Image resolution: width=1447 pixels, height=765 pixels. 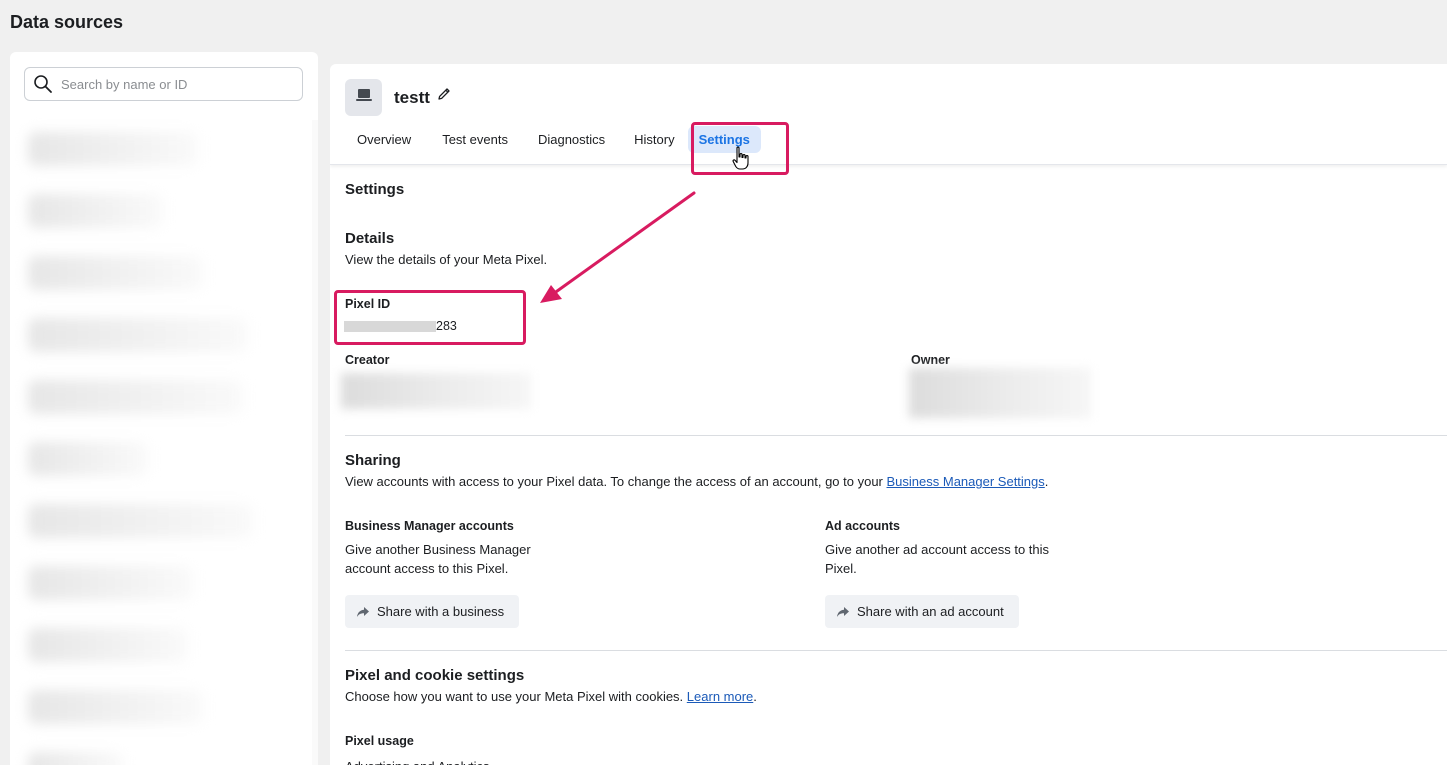 What do you see at coordinates (841, 568) in the screenshot?
I see `ad-accounts-line2: Pixel.` at bounding box center [841, 568].